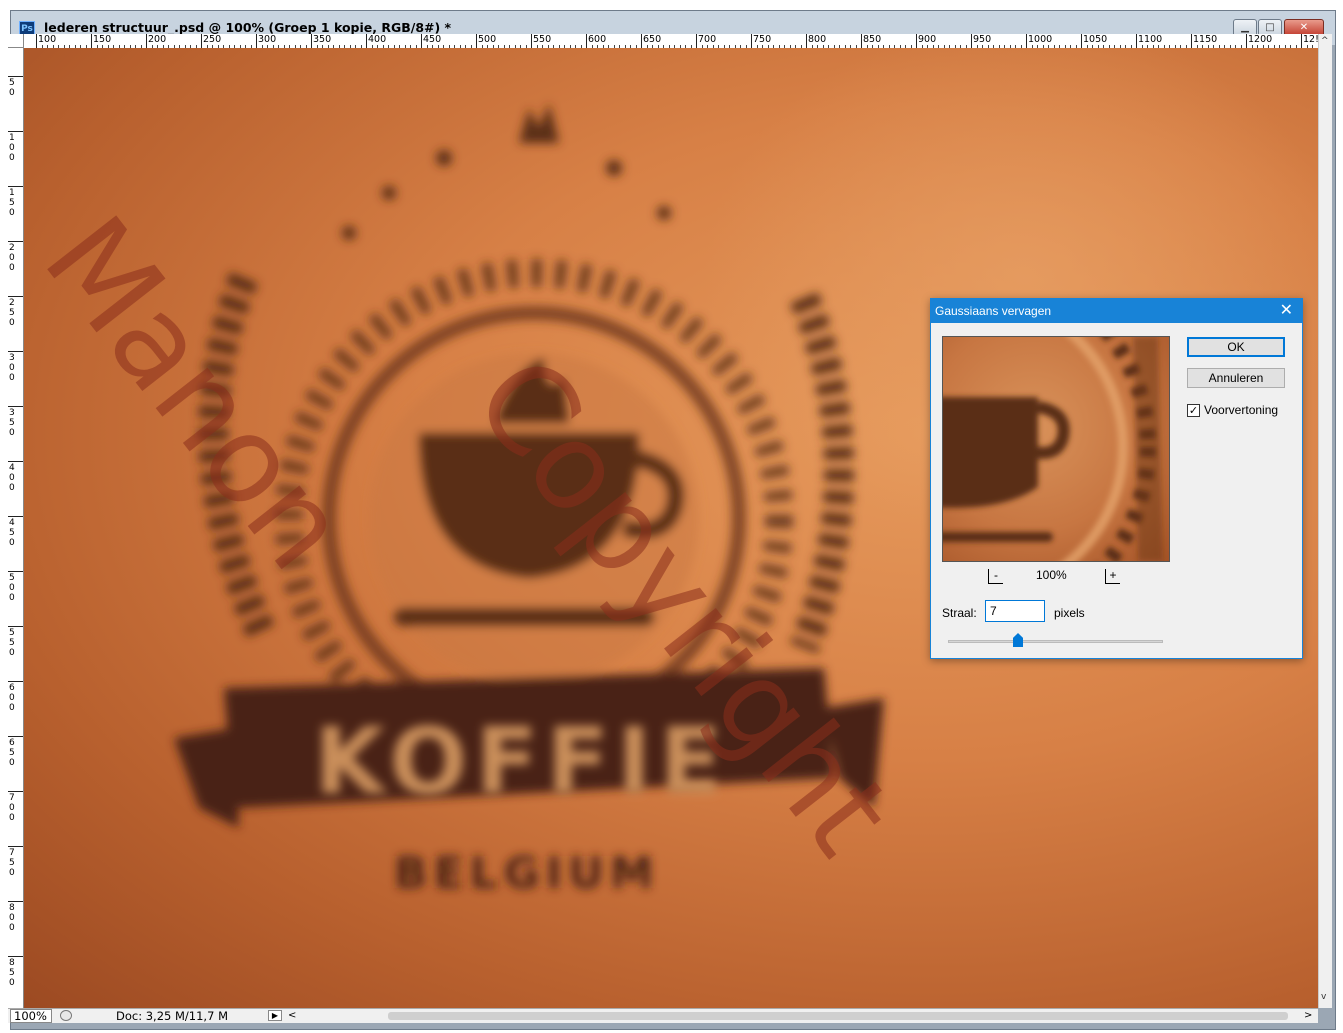  Describe the element at coordinates (487, 39) in the screenshot. I see `ruler-tick-label: 500` at that location.